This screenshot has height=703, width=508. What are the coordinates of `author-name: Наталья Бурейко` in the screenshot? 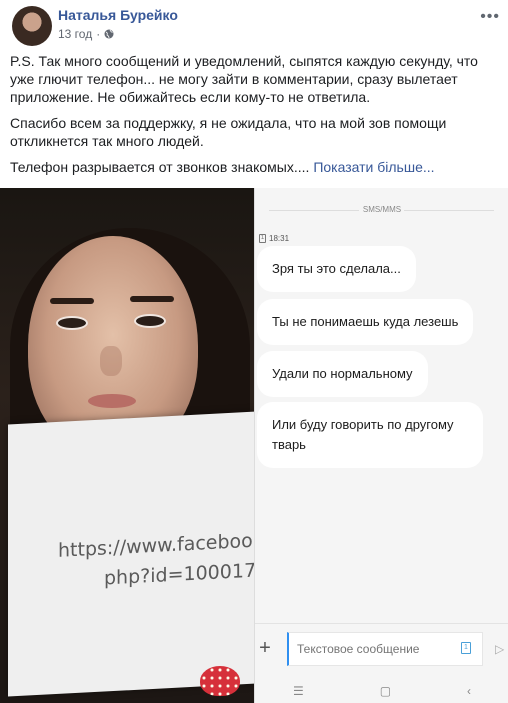 It's located at (118, 15).